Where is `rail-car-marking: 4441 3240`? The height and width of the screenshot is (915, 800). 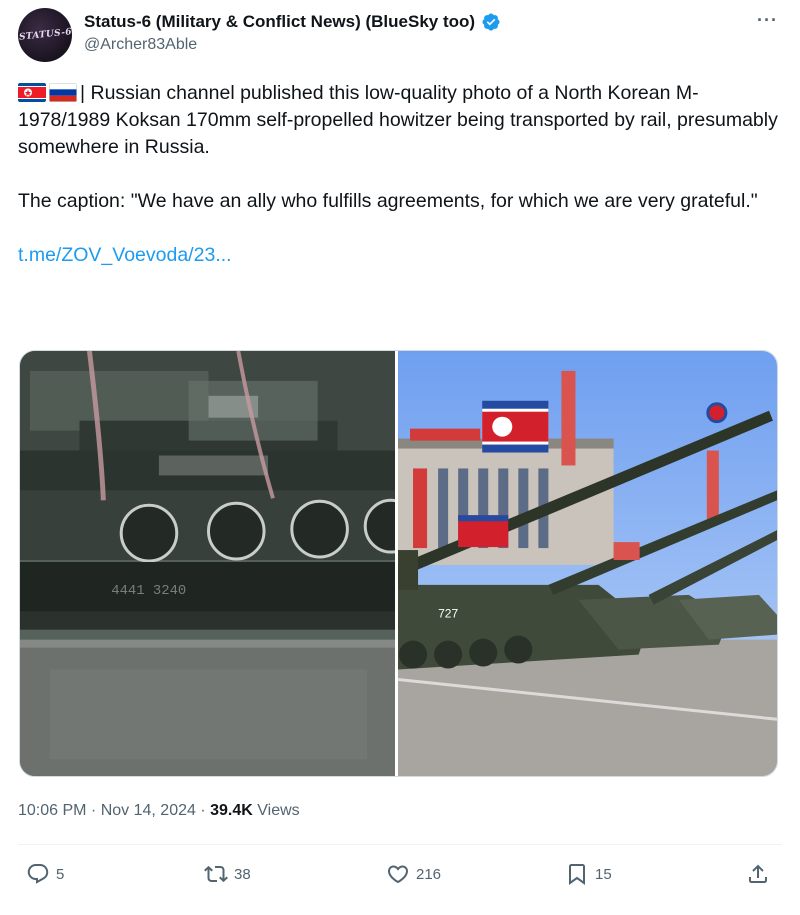
rail-car-marking: 4441 3240 is located at coordinates (148, 591).